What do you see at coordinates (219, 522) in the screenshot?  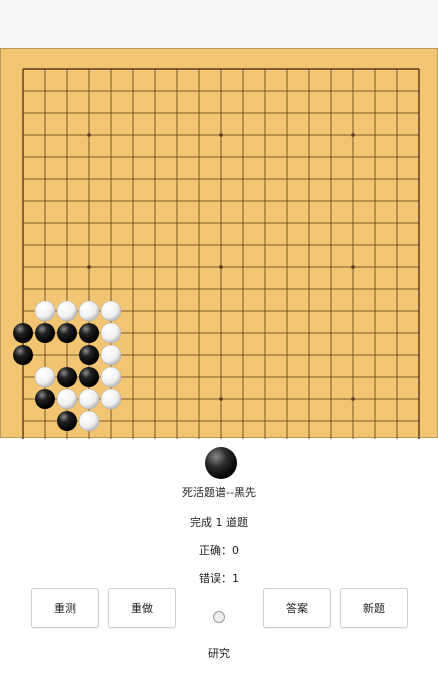 I see `completed-count: 完成 1 道题` at bounding box center [219, 522].